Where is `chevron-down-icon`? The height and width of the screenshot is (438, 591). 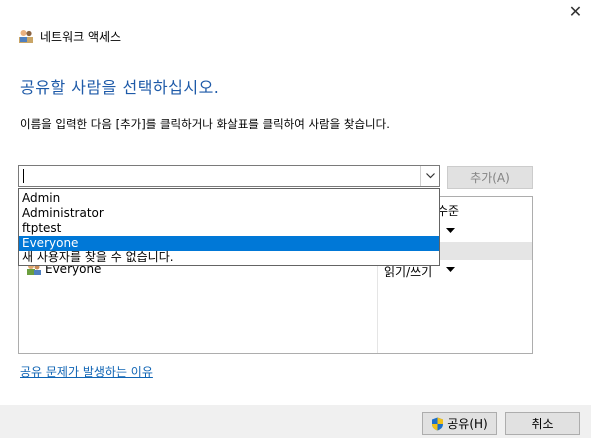 chevron-down-icon is located at coordinates (430, 176).